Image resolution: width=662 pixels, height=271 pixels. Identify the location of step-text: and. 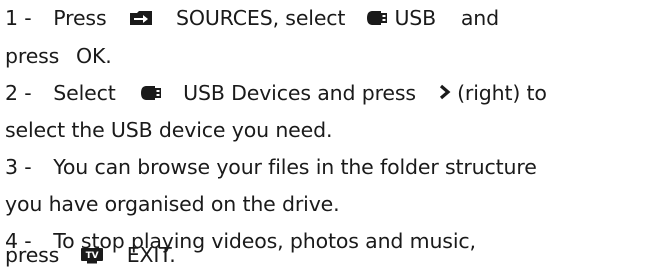
(479, 18).